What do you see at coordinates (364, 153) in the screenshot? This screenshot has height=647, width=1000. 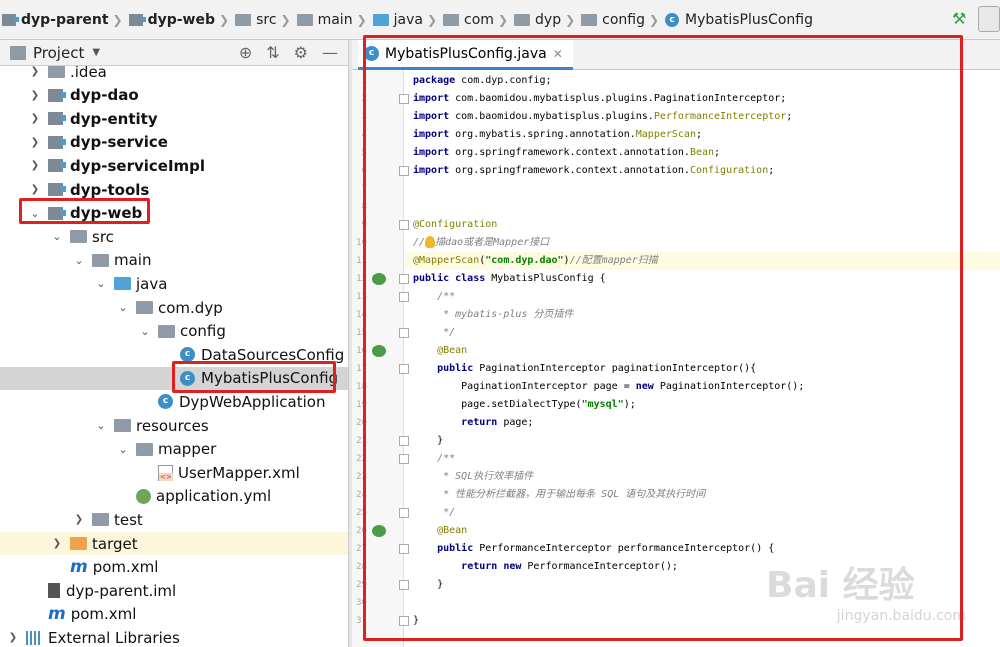 I see `line-number: 5` at bounding box center [364, 153].